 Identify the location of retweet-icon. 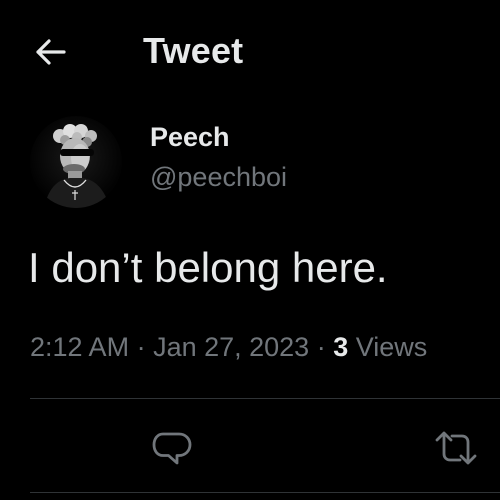
(456, 448).